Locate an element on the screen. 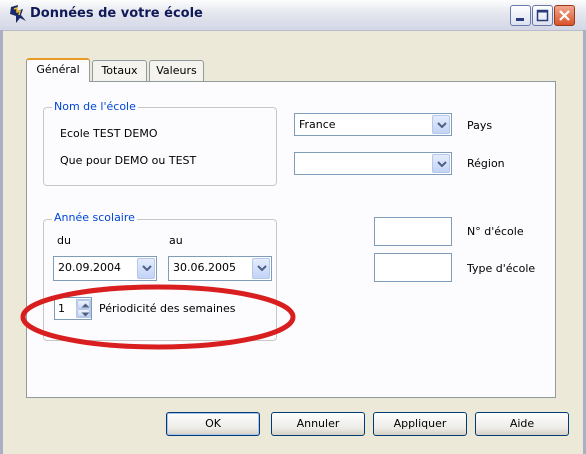 Image resolution: width=586 pixels, height=454 pixels. apply-button: Appliquer is located at coordinates (420, 424).